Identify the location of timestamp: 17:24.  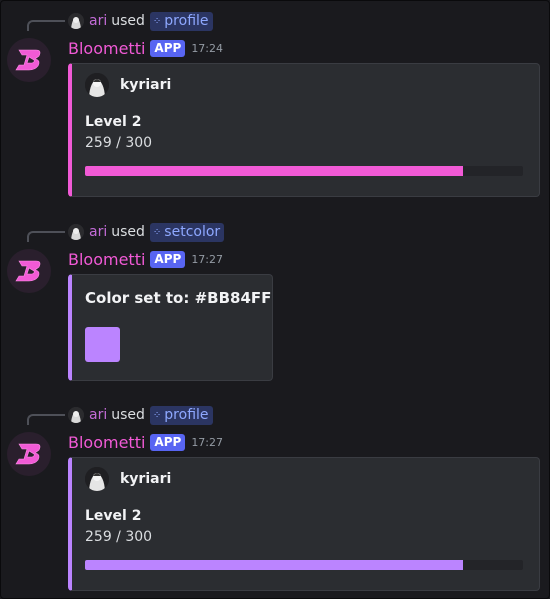
(207, 48).